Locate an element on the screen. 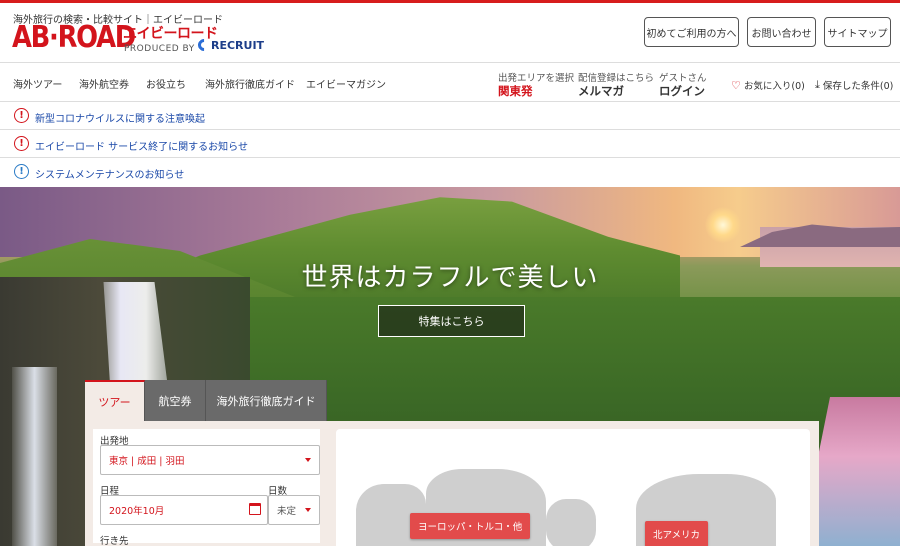  mailmag-link: メルマガ is located at coordinates (601, 91).